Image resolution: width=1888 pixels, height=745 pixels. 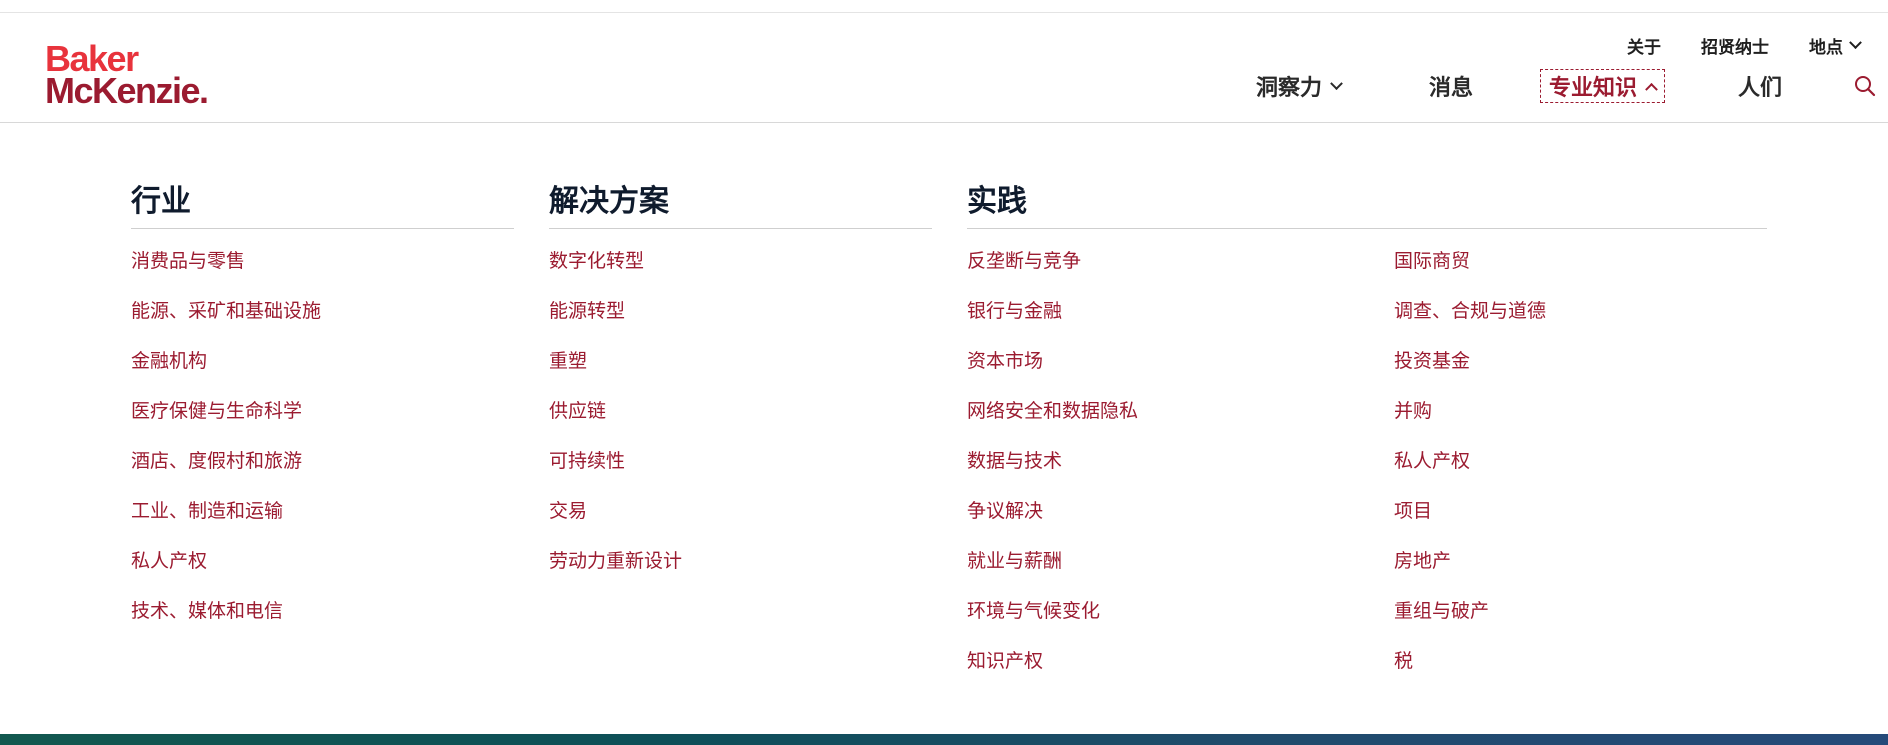 What do you see at coordinates (587, 459) in the screenshot?
I see `solution-link: 可持续性` at bounding box center [587, 459].